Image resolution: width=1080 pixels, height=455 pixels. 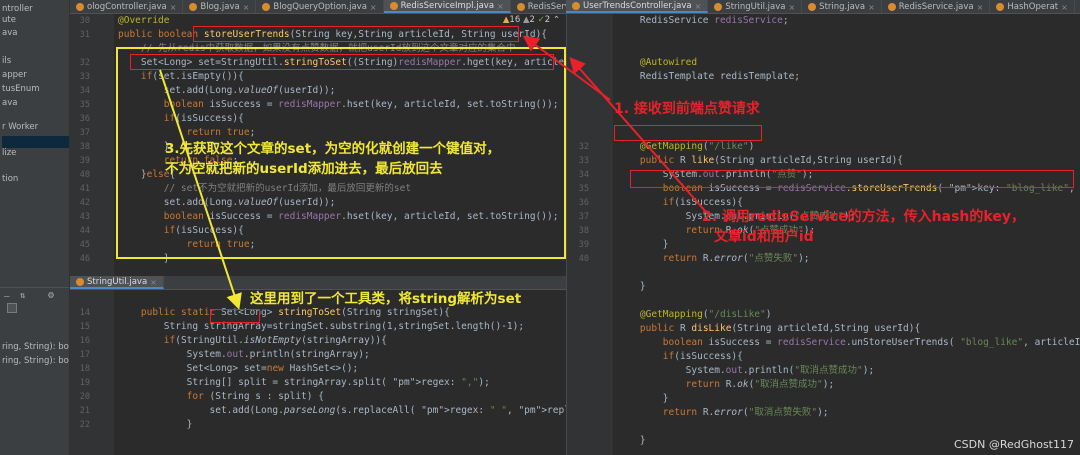 What do you see at coordinates (14, 75) in the screenshot?
I see `sidebar-item: apper` at bounding box center [14, 75].